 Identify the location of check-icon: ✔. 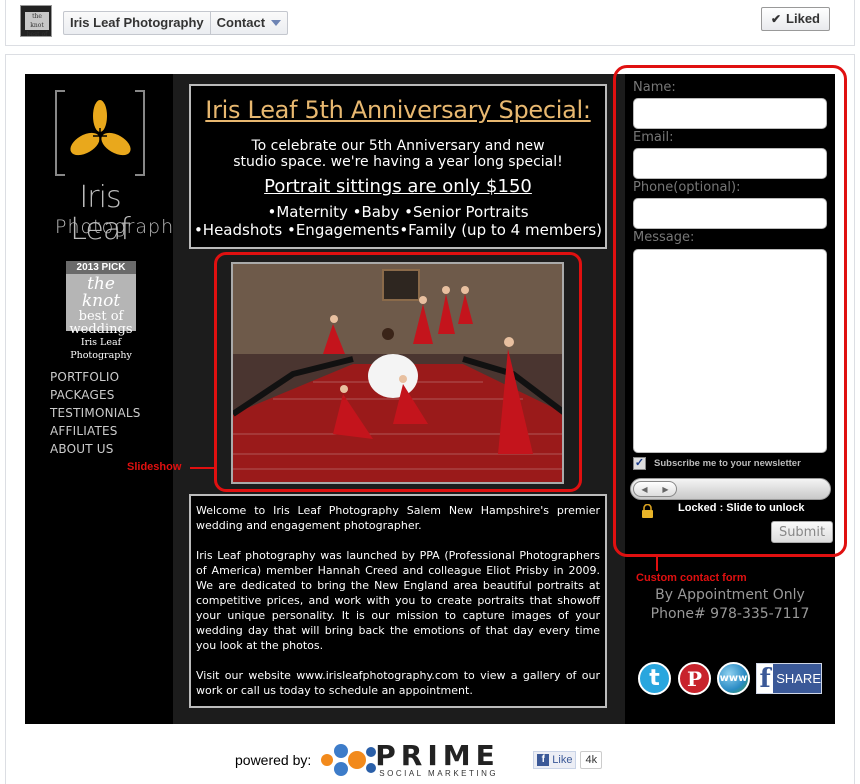
(776, 19).